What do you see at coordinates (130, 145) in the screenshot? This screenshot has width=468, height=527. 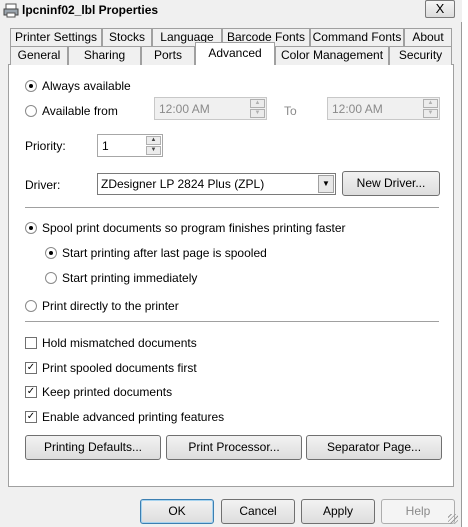 I see `priority-spinner: 1 ▲ ▼` at bounding box center [130, 145].